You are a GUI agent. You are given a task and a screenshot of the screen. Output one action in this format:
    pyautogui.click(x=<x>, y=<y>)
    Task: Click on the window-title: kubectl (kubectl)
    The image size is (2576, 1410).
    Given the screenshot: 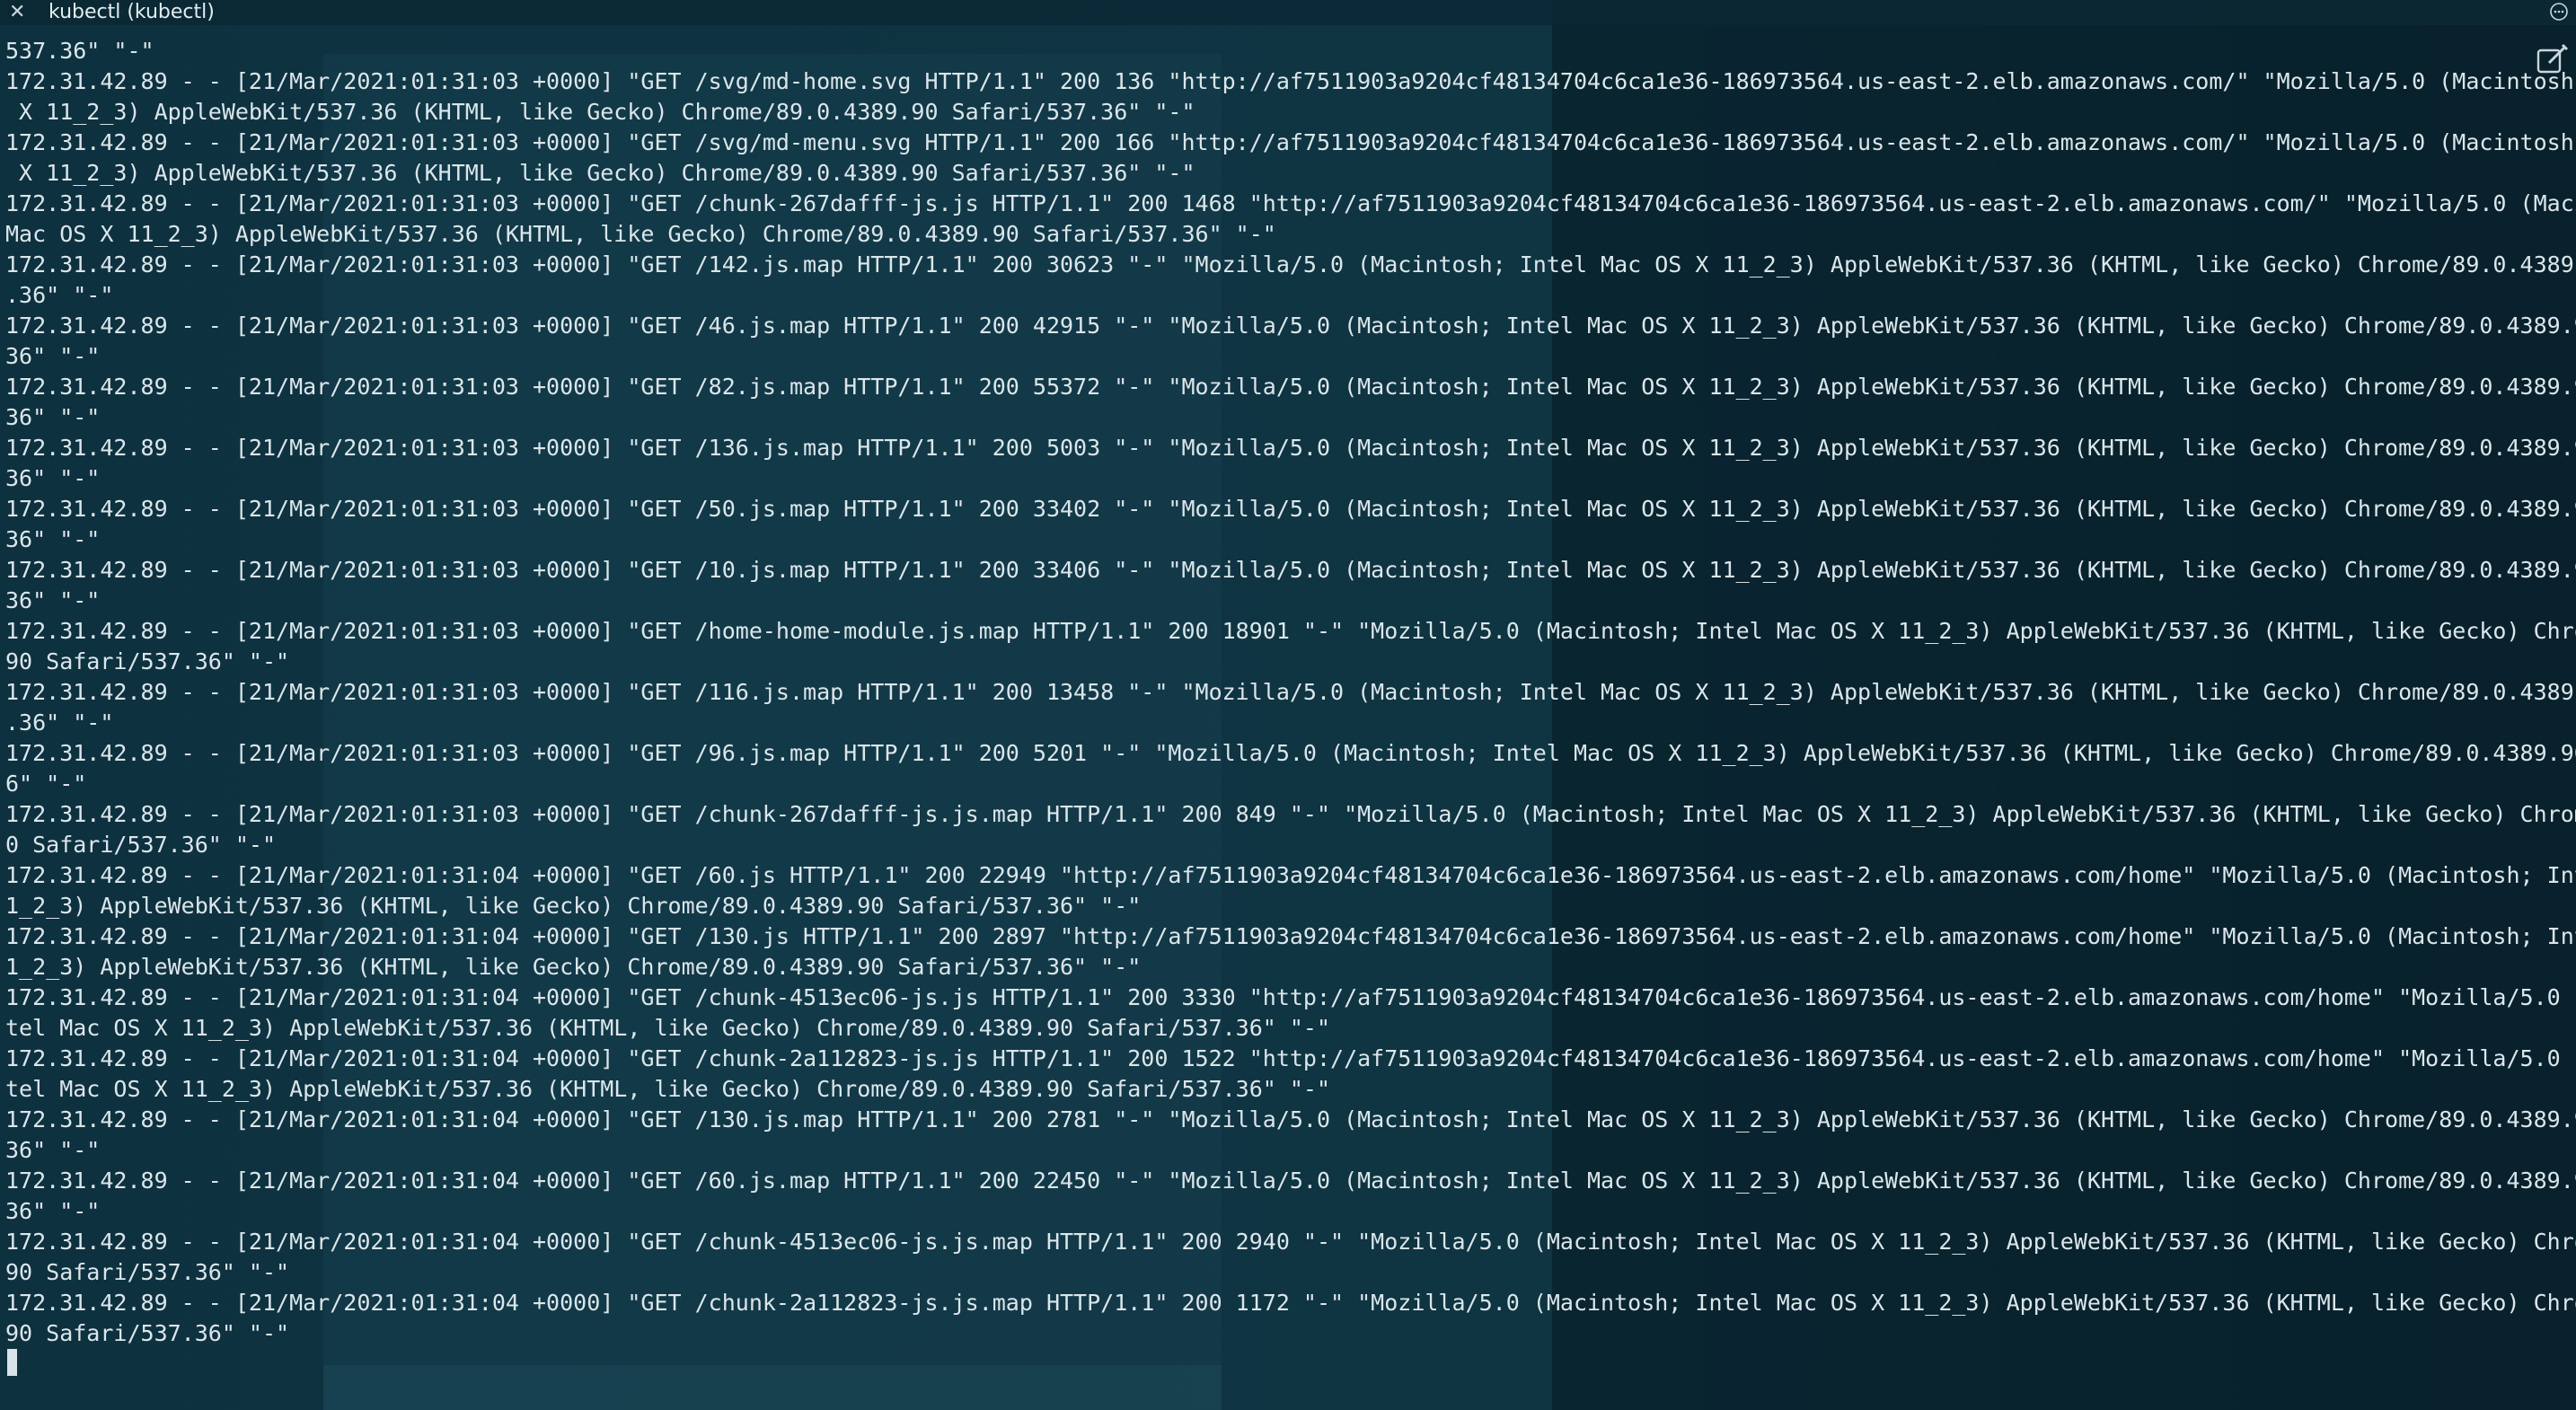 What is the action you would take?
    pyautogui.click(x=132, y=12)
    